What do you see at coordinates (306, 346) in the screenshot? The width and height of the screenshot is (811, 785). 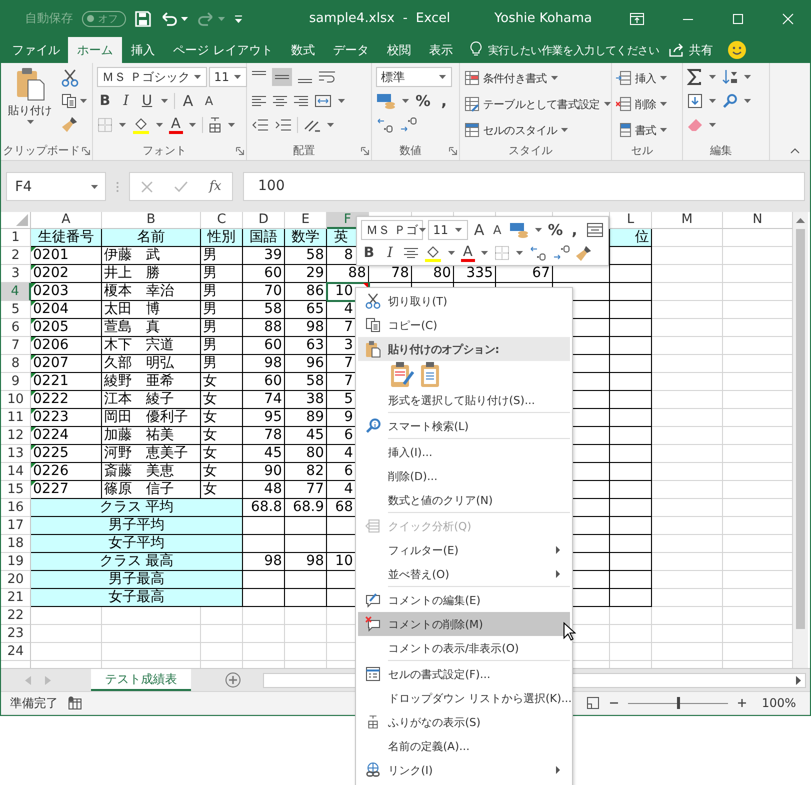 I see `table-cell: 63` at bounding box center [306, 346].